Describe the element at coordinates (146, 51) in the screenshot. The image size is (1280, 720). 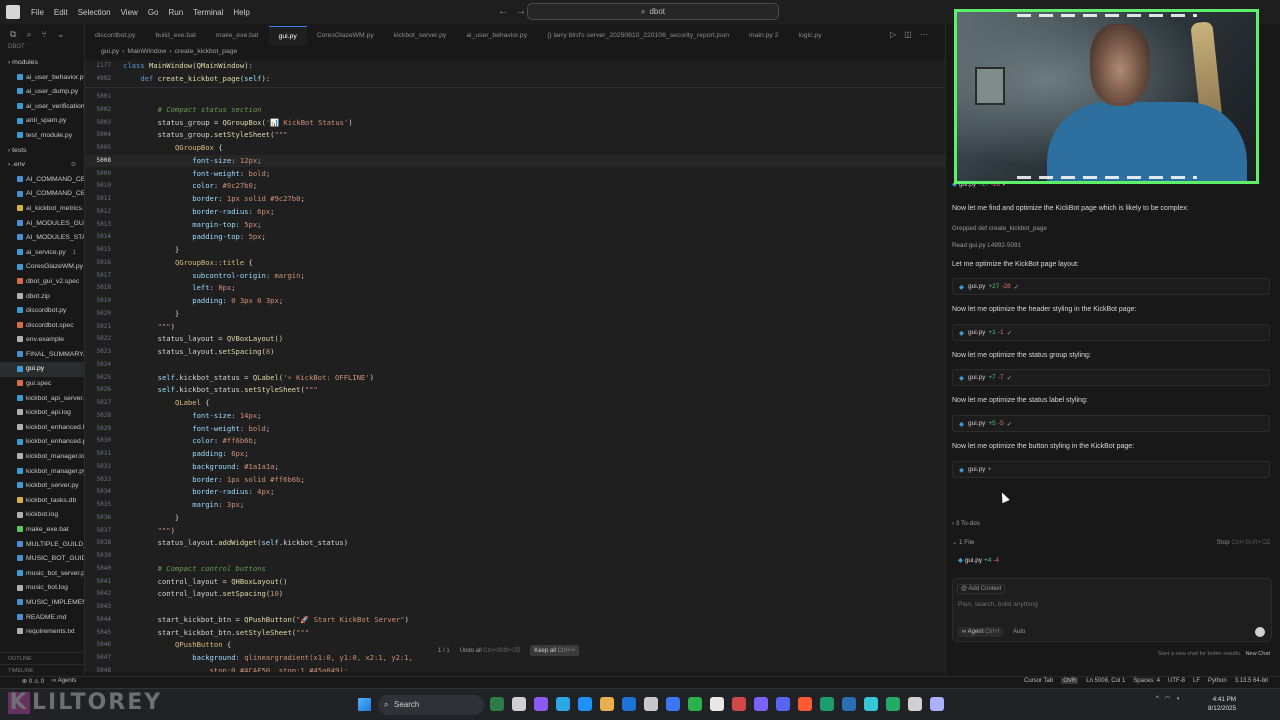
I see `breadcrumb-class: MainWindow` at that location.